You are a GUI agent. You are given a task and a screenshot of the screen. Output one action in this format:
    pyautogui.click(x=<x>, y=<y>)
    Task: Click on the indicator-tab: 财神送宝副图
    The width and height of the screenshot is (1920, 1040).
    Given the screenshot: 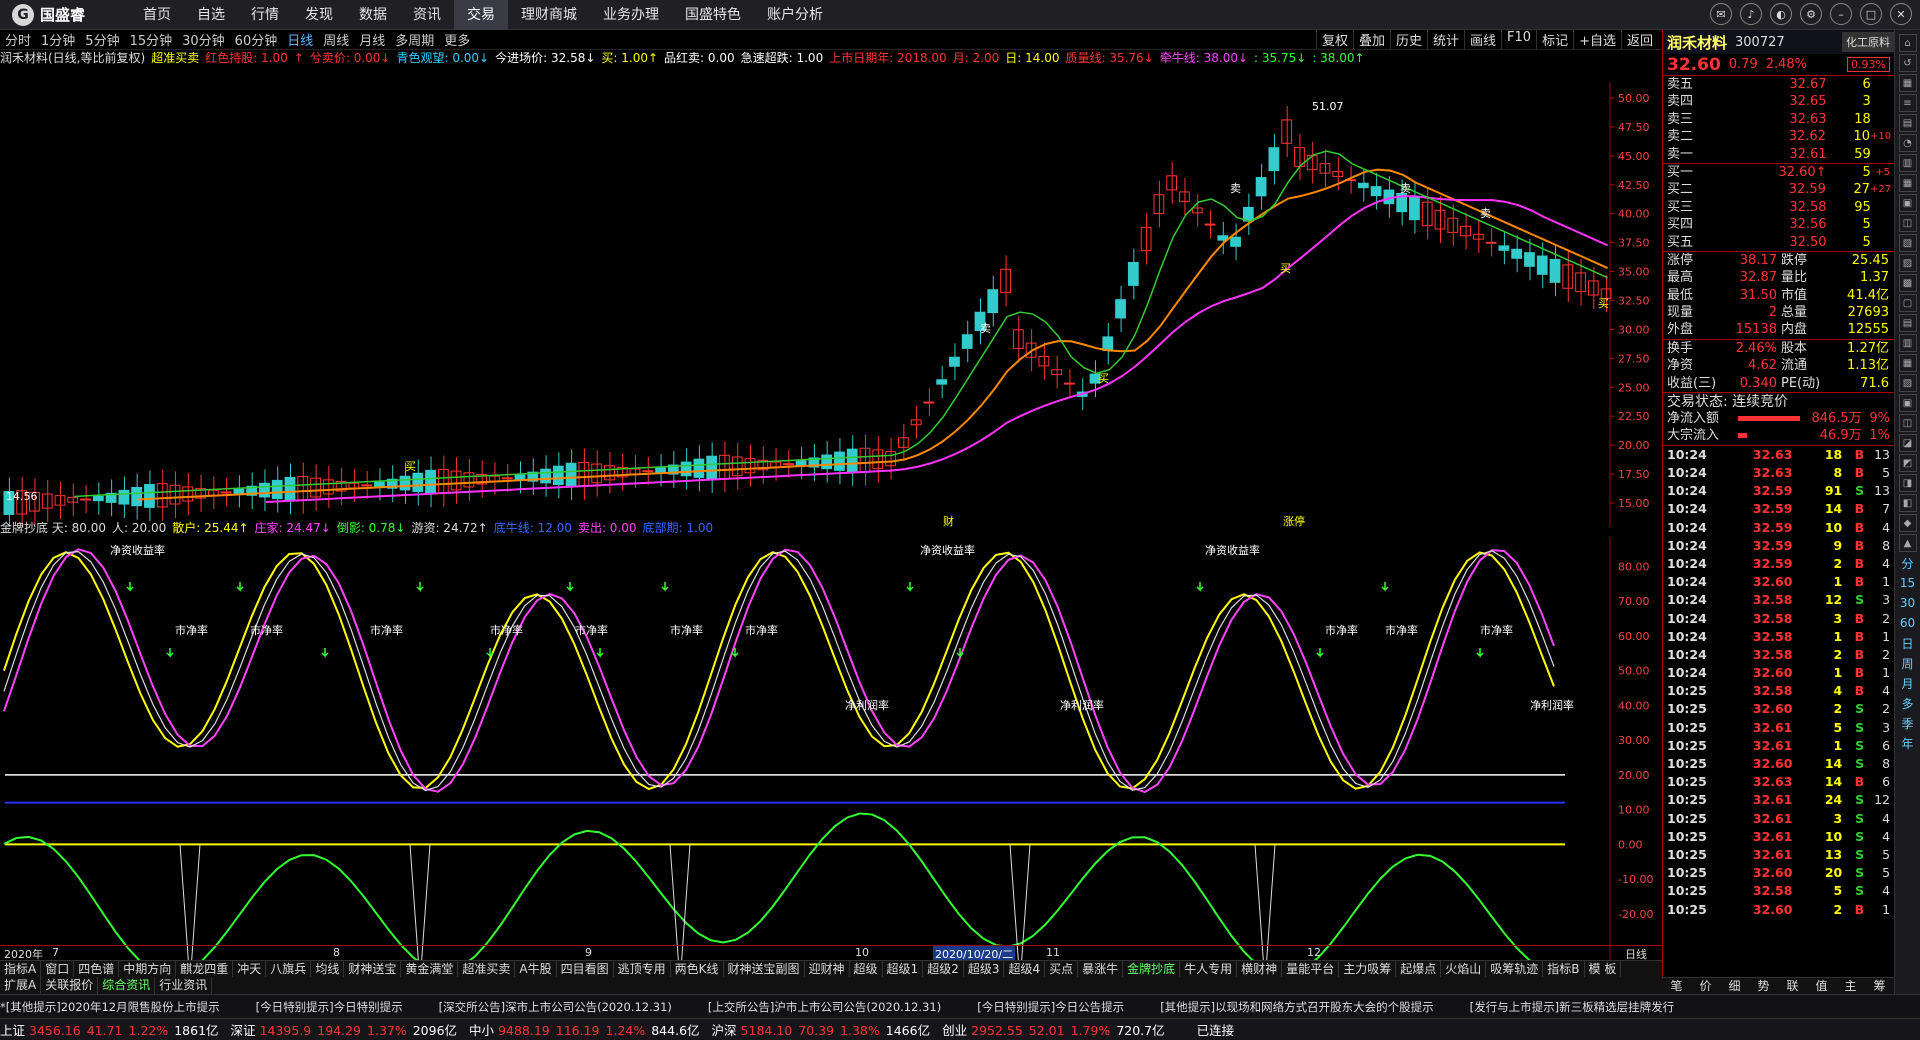 What is the action you would take?
    pyautogui.click(x=764, y=969)
    